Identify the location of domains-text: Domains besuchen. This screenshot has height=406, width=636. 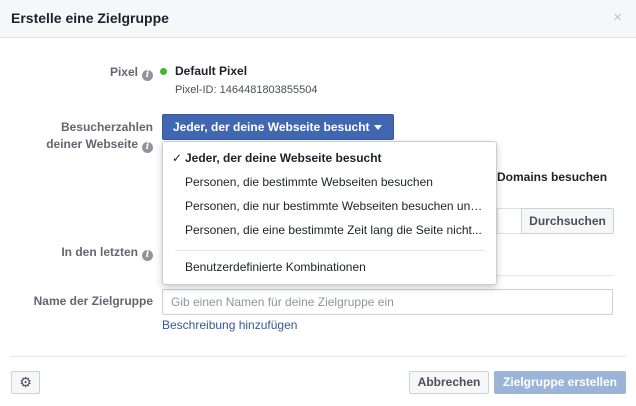
(552, 177).